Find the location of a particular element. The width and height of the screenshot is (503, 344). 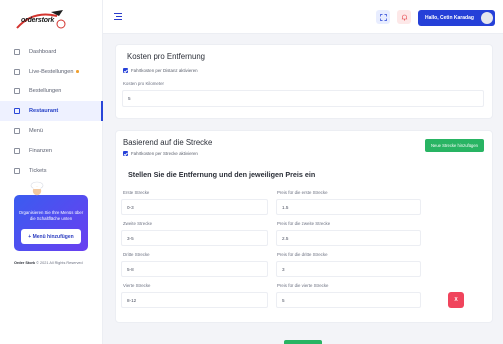

route-card-title: Basierend auf die Strecke is located at coordinates (168, 142).